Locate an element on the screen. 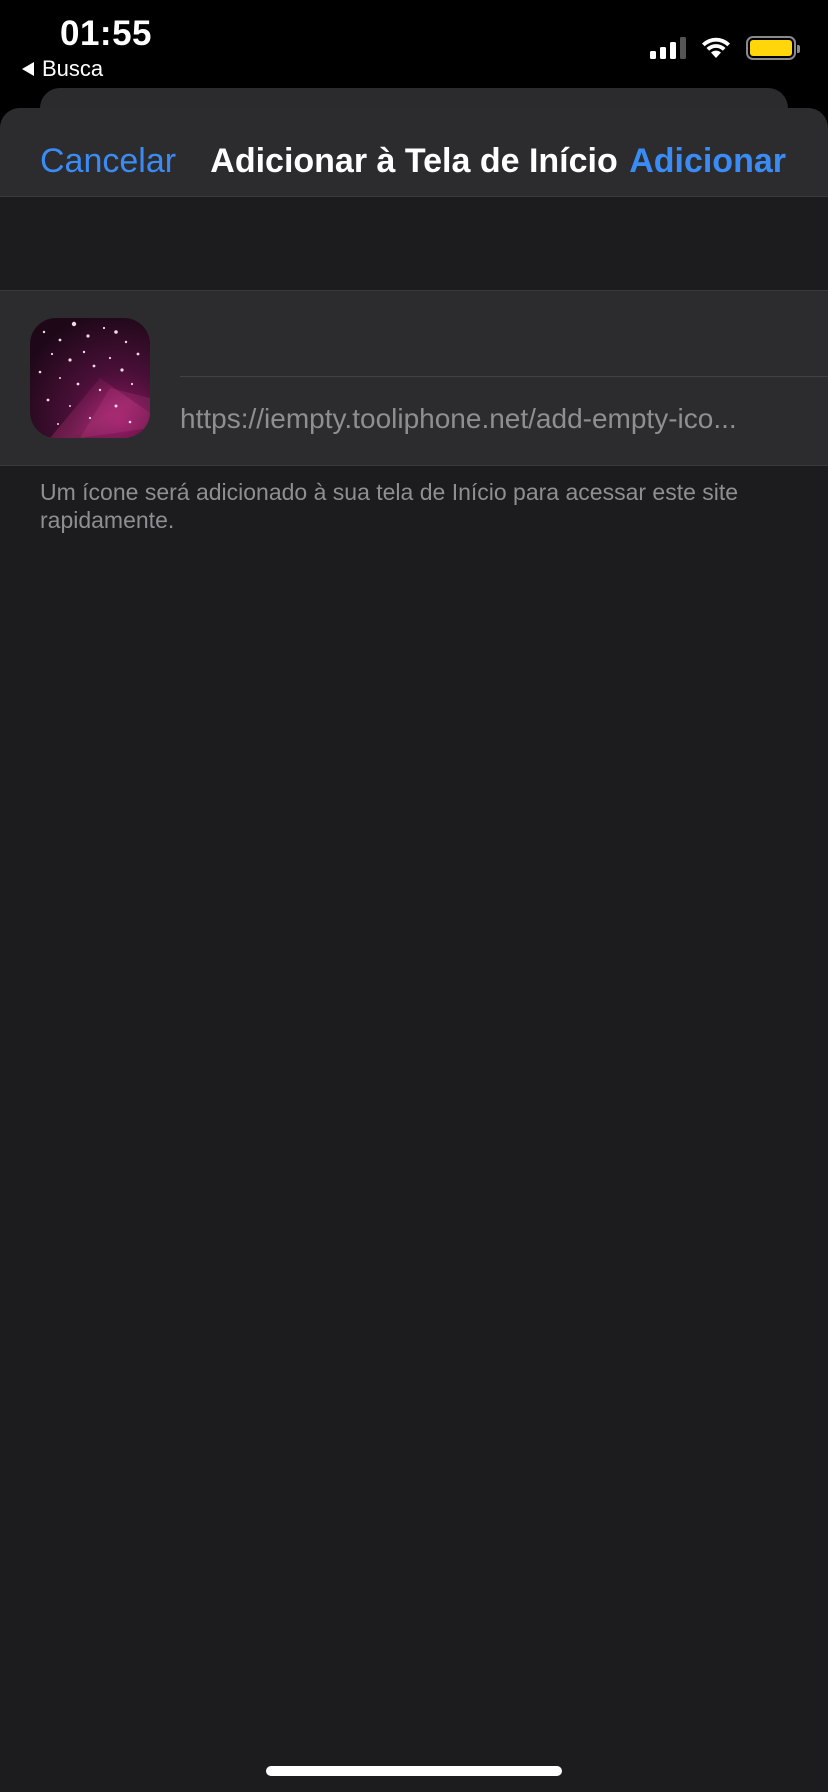 This screenshot has width=828, height=1792. battery-icon is located at coordinates (773, 48).